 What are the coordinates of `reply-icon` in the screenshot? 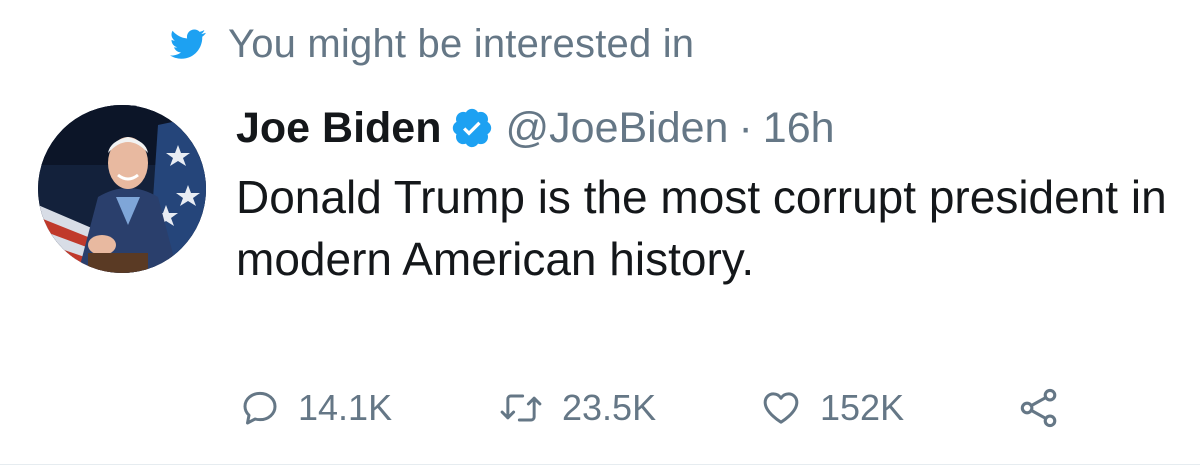 It's located at (260, 408).